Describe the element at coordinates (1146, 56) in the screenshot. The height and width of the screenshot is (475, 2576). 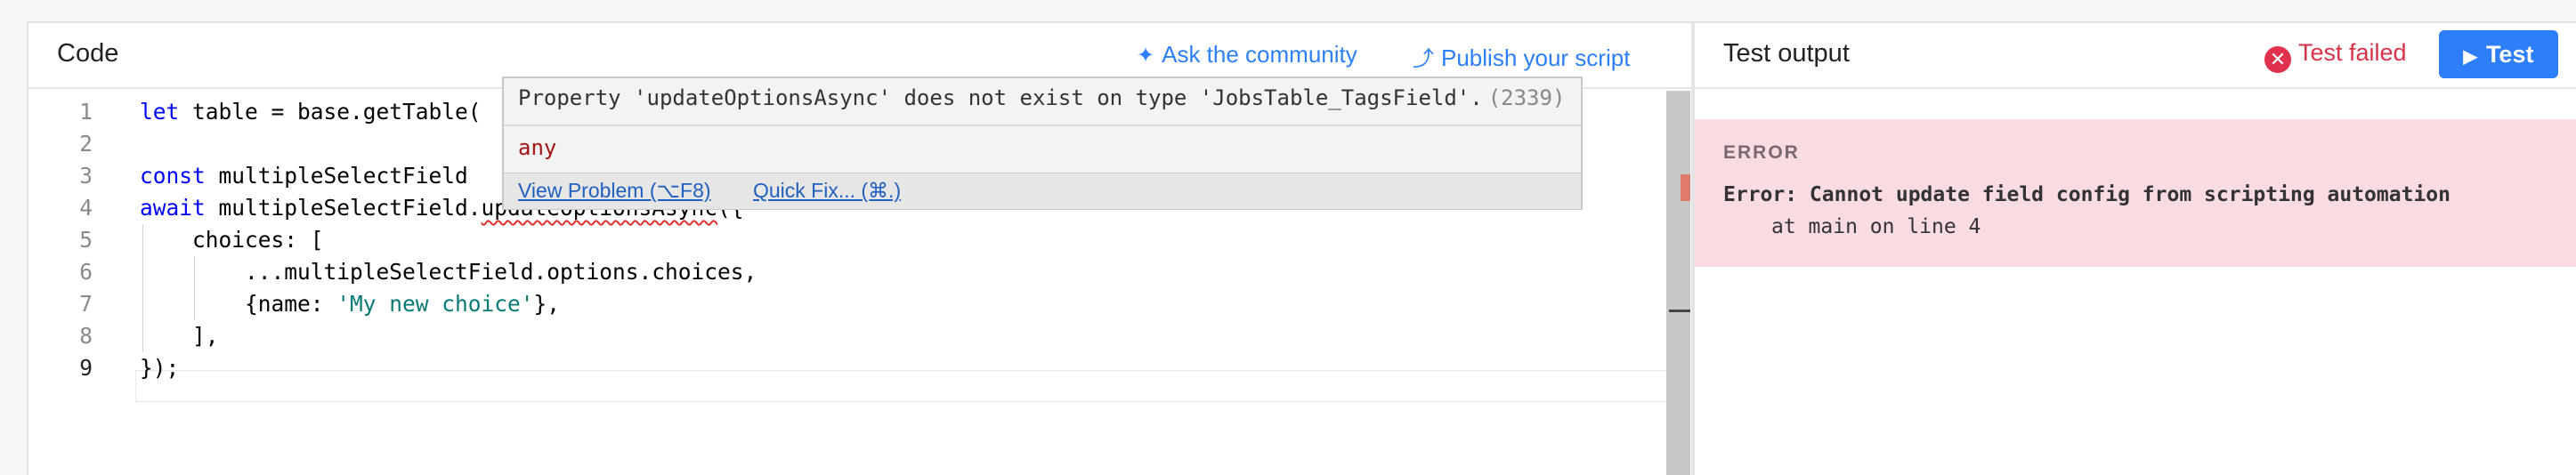
I see `community-icon: ✦` at that location.